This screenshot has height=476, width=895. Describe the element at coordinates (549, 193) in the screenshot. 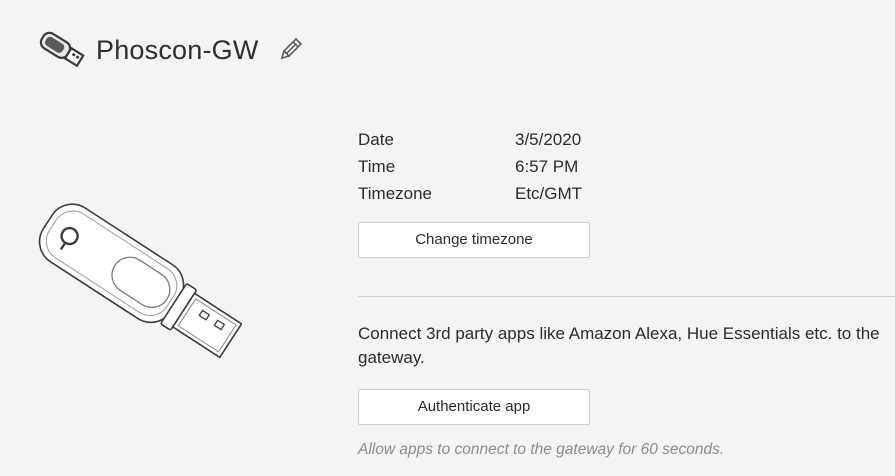

I see `timezone-value: Etc/GMT` at that location.